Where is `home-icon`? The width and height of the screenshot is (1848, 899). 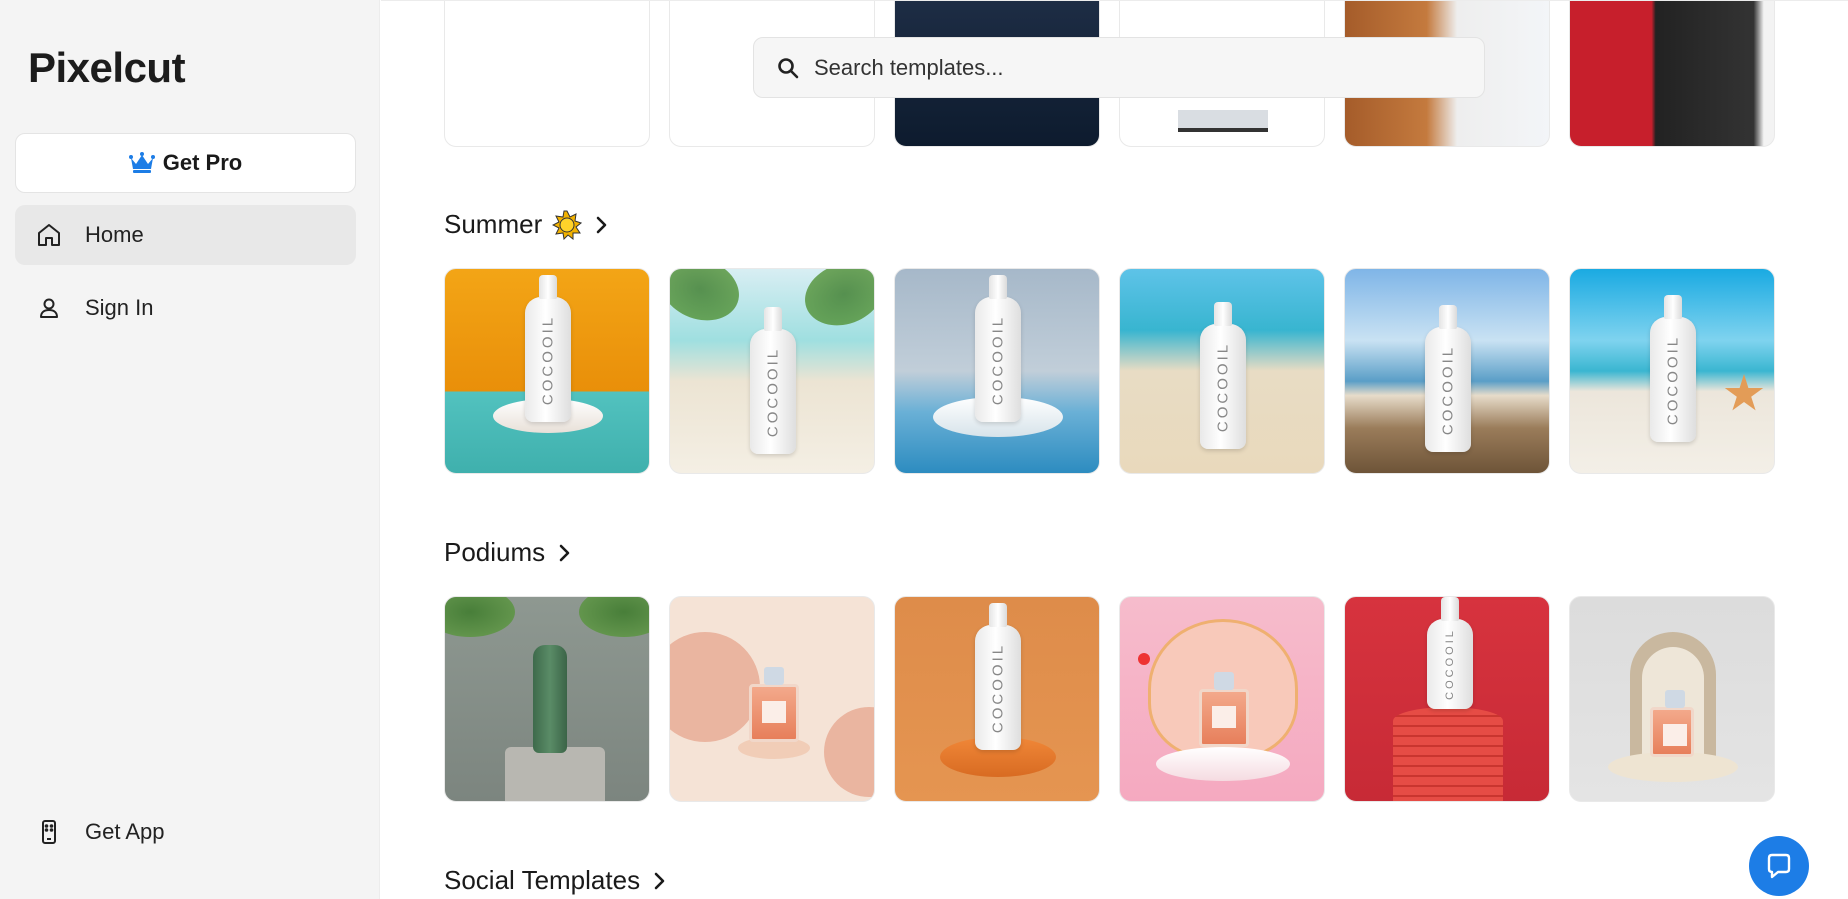 home-icon is located at coordinates (49, 235).